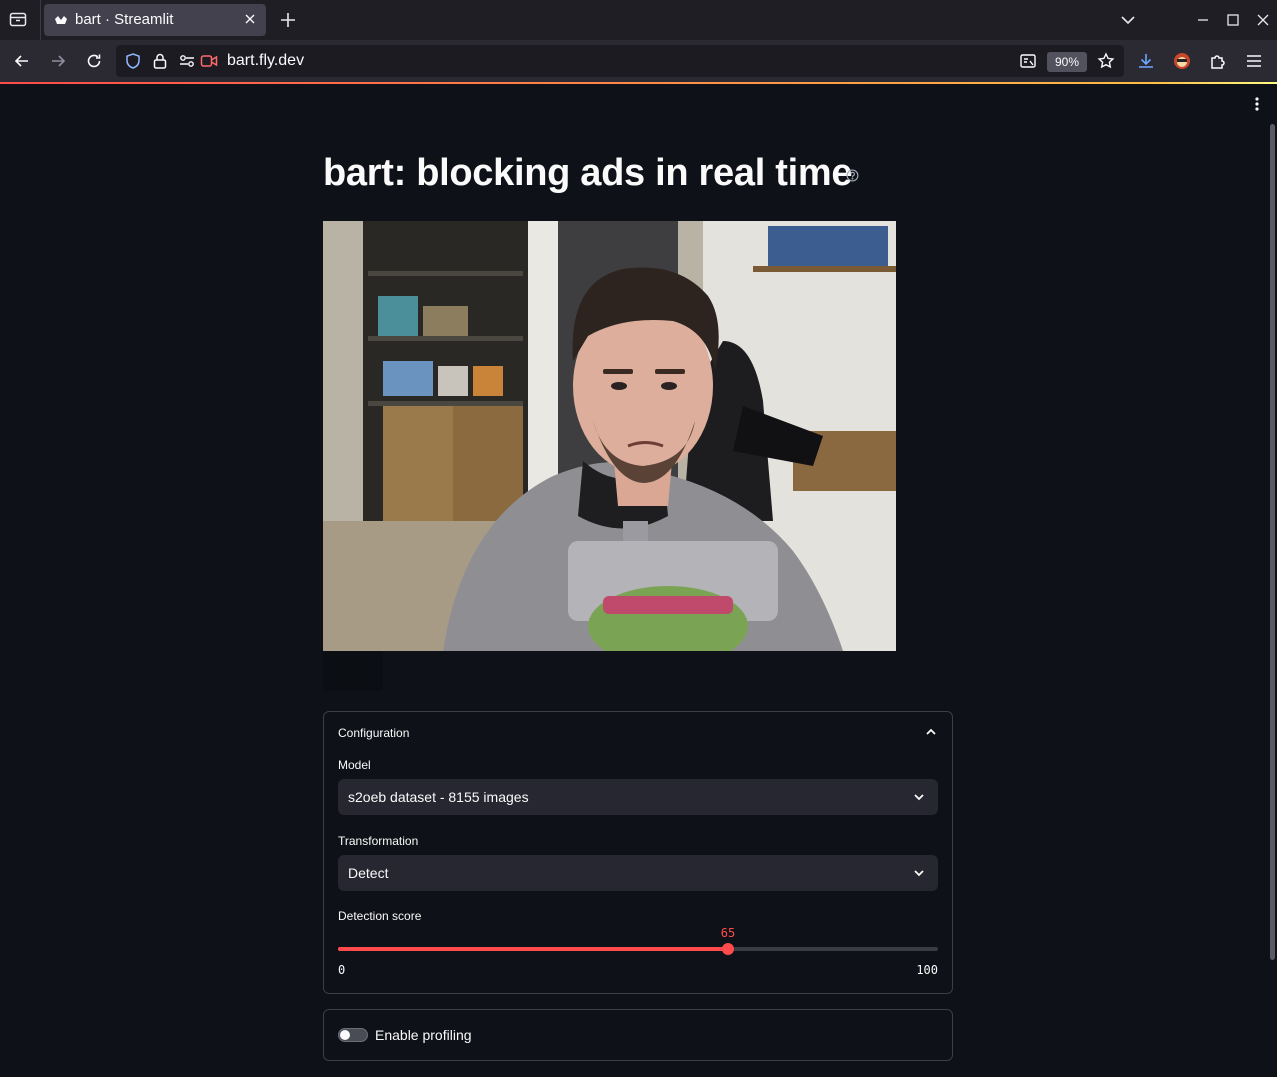  What do you see at coordinates (342, 970) in the screenshot?
I see `slider-min: 0` at bounding box center [342, 970].